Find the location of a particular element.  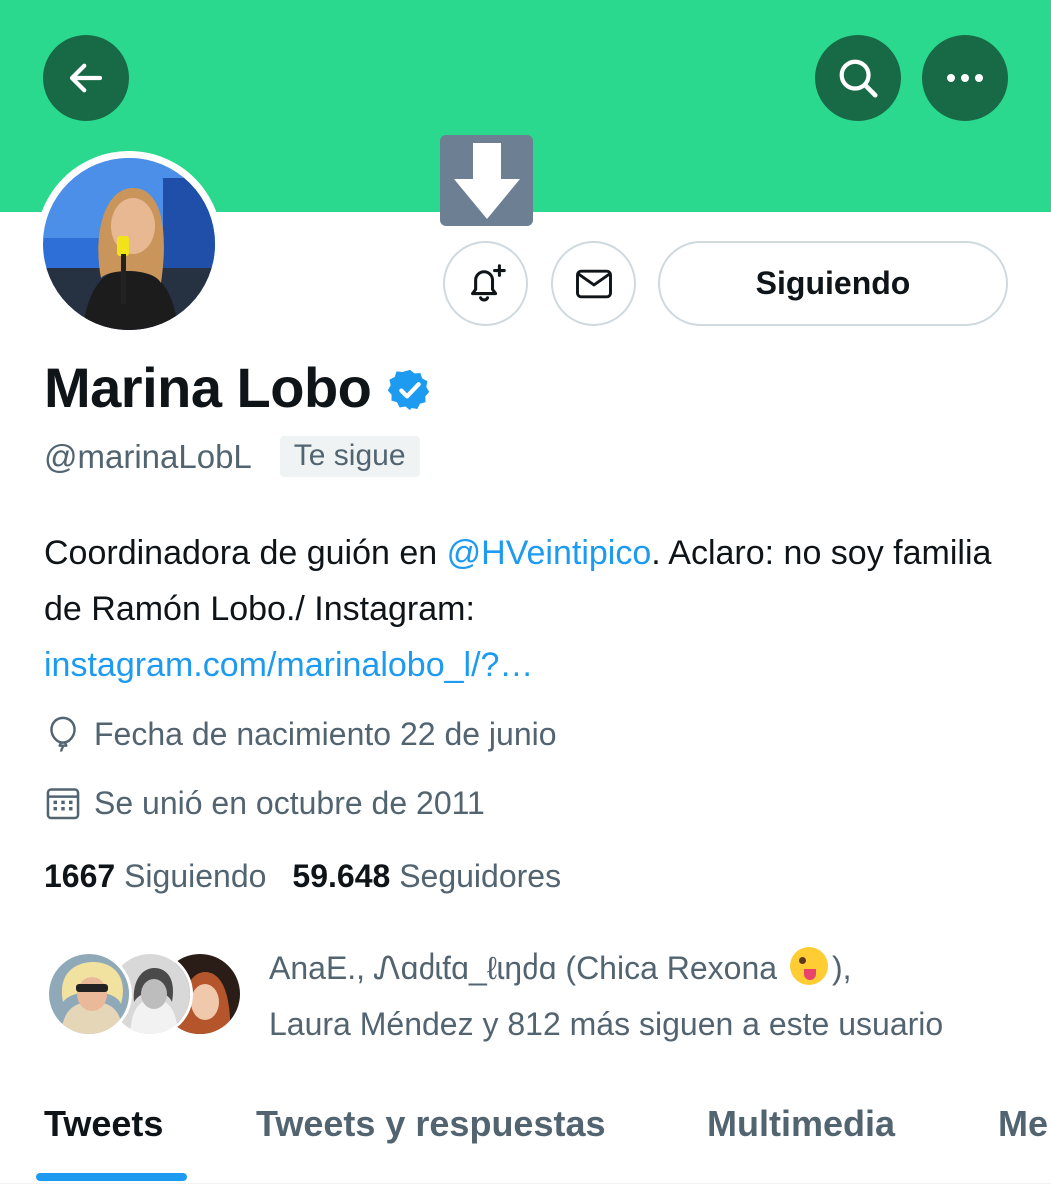

back-button is located at coordinates (86, 78).